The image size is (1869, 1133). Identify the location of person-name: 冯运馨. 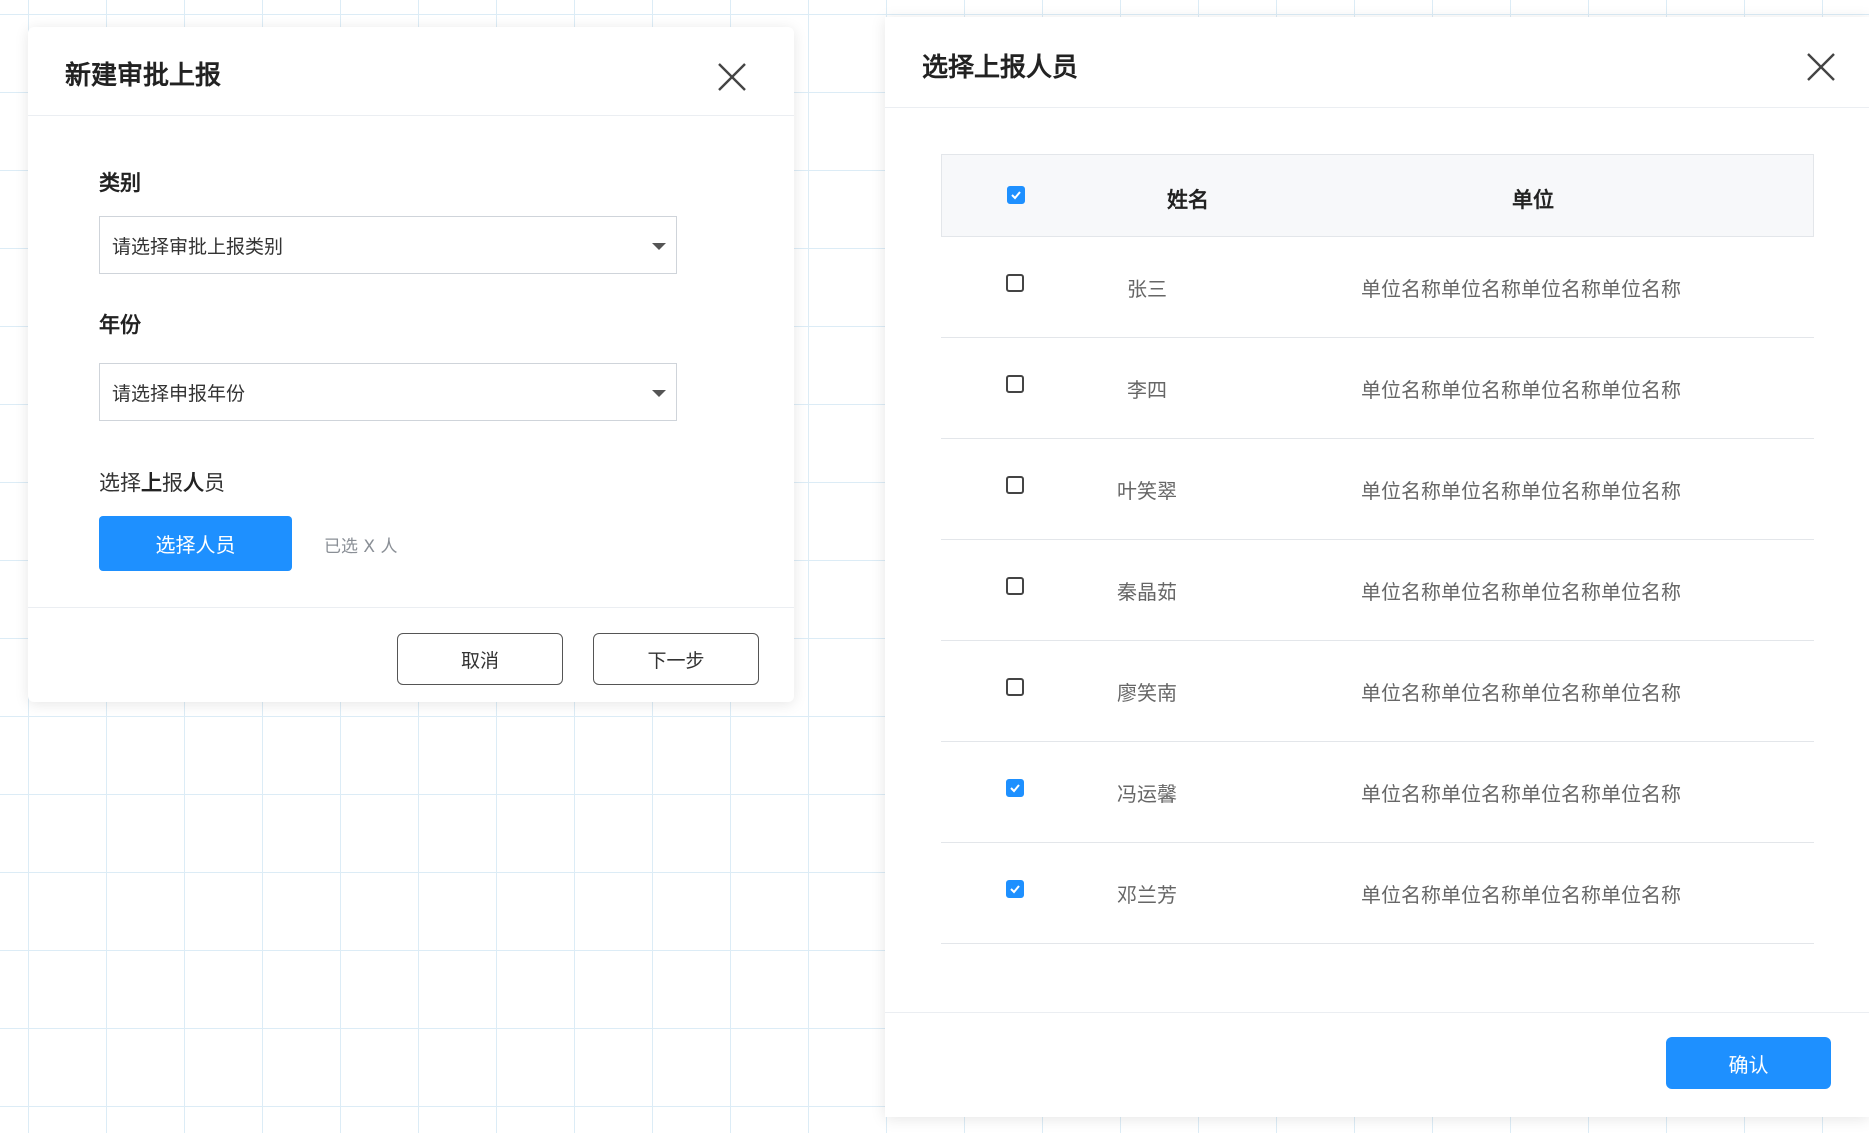
(1147, 794).